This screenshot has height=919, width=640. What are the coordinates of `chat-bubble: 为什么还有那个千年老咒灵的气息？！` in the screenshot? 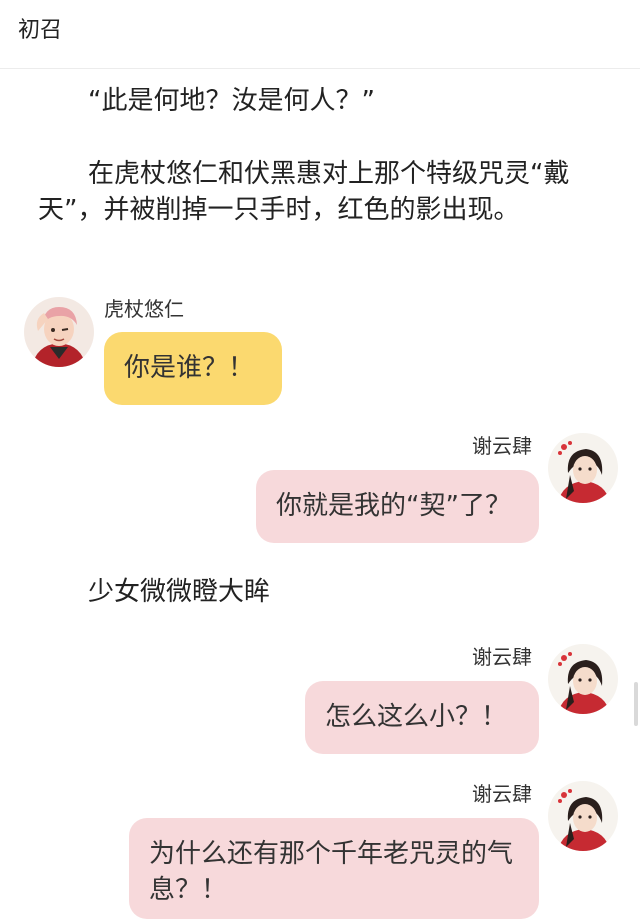 It's located at (334, 868).